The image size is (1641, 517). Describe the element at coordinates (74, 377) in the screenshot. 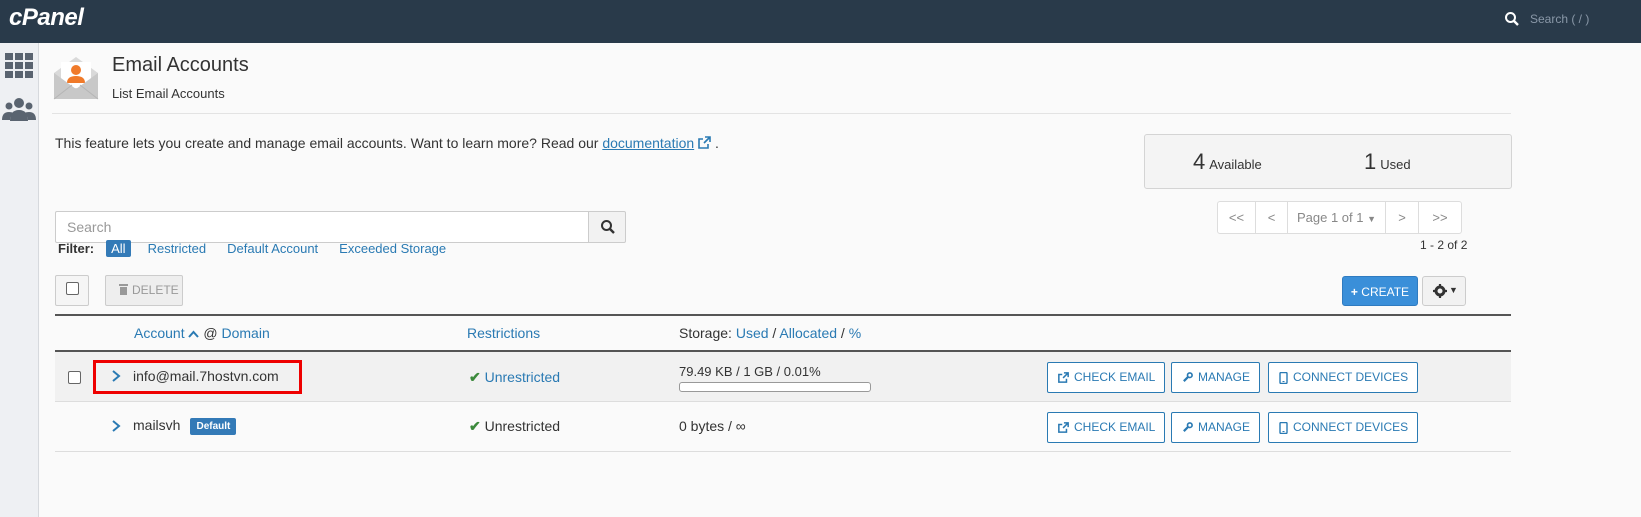

I see `row-checkbox` at that location.